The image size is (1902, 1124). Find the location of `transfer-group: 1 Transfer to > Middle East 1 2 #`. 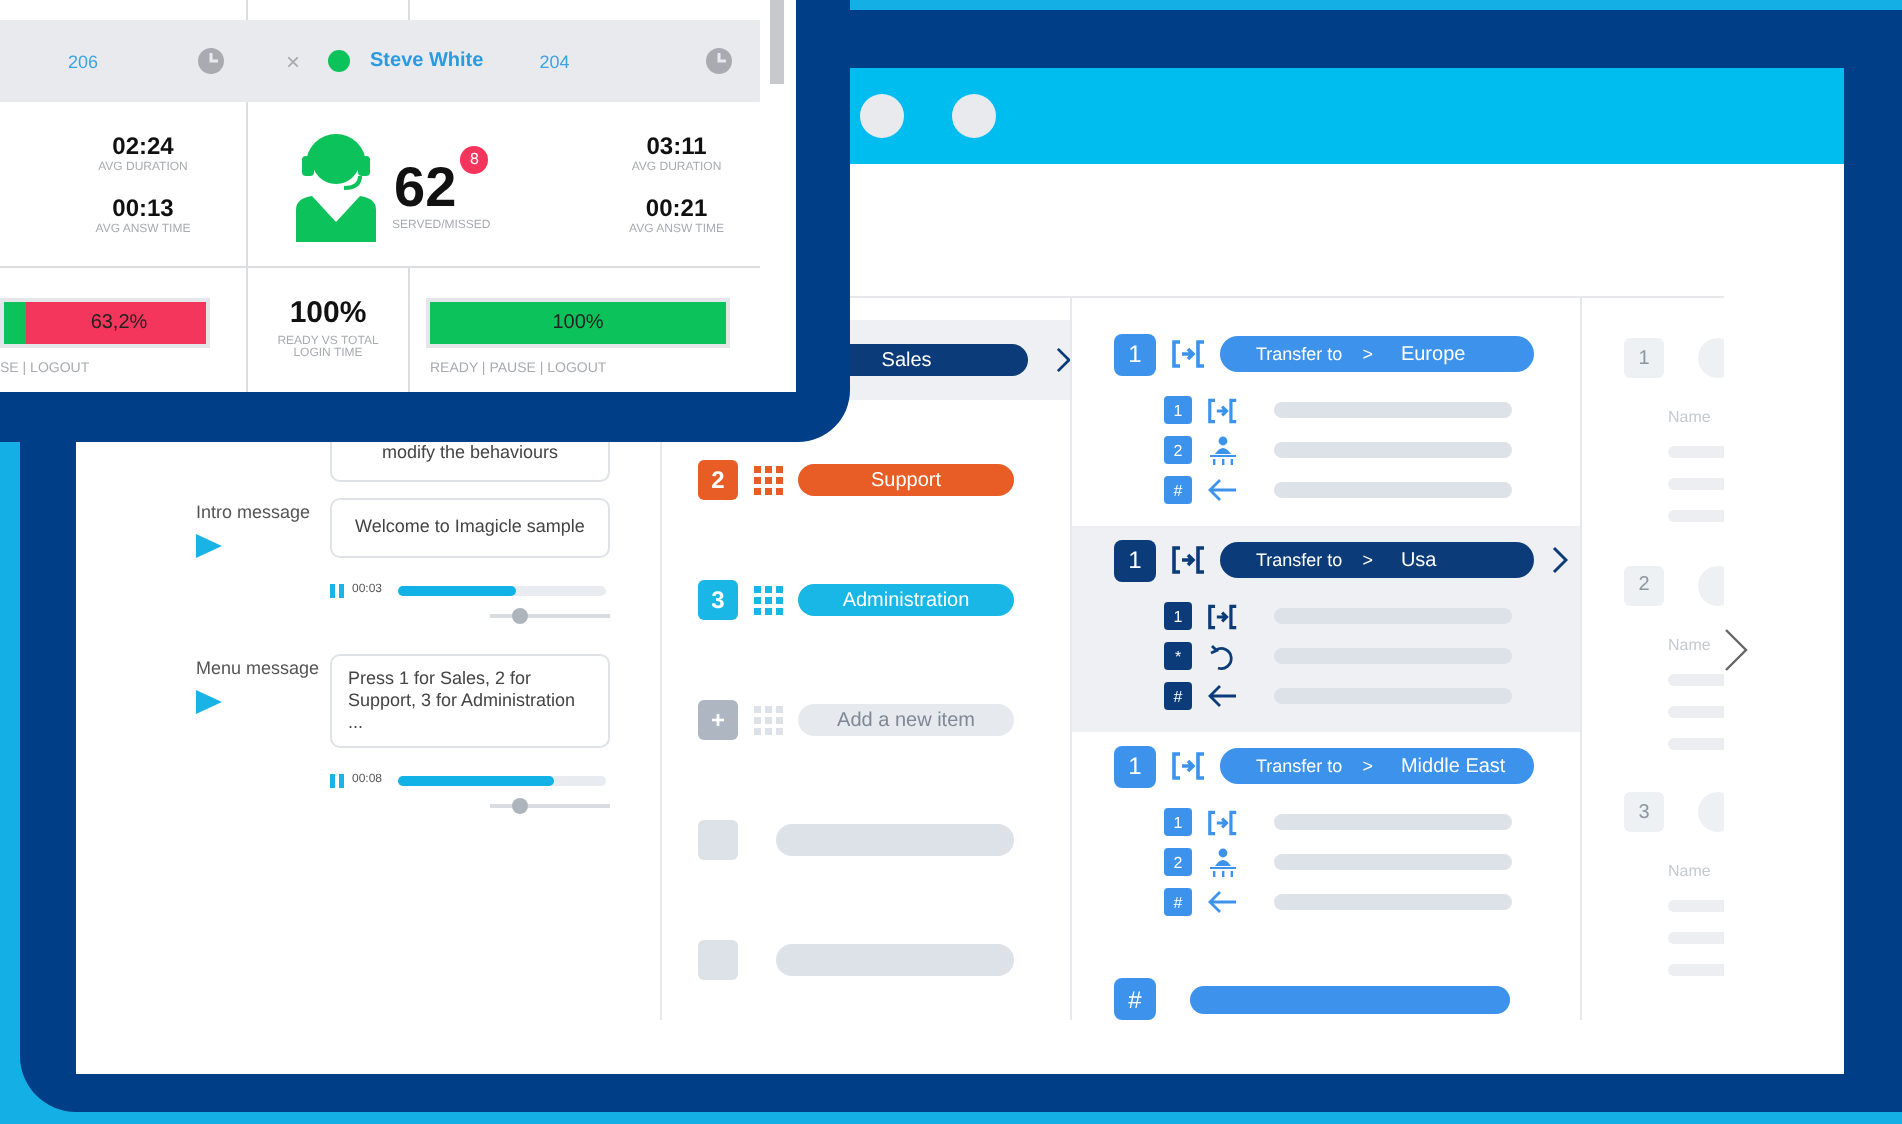

transfer-group: 1 Transfer to > Middle East 1 2 # is located at coordinates (1326, 835).